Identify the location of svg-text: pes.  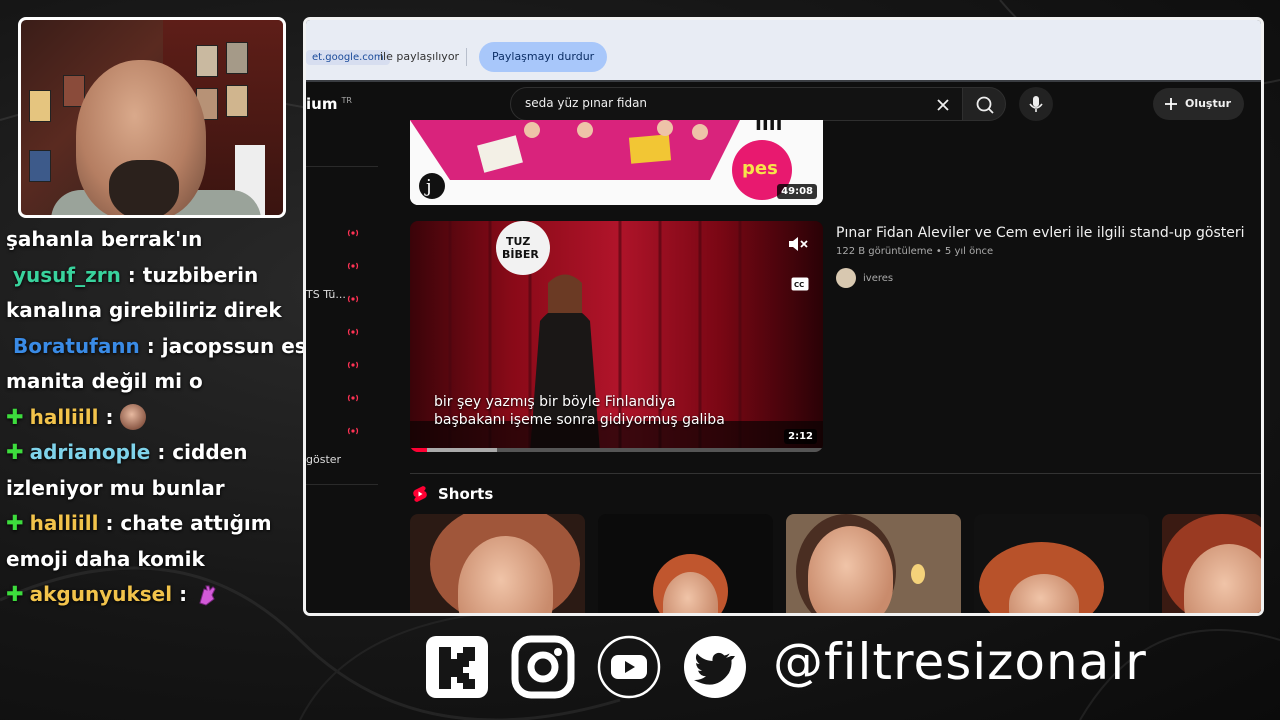
(760, 168).